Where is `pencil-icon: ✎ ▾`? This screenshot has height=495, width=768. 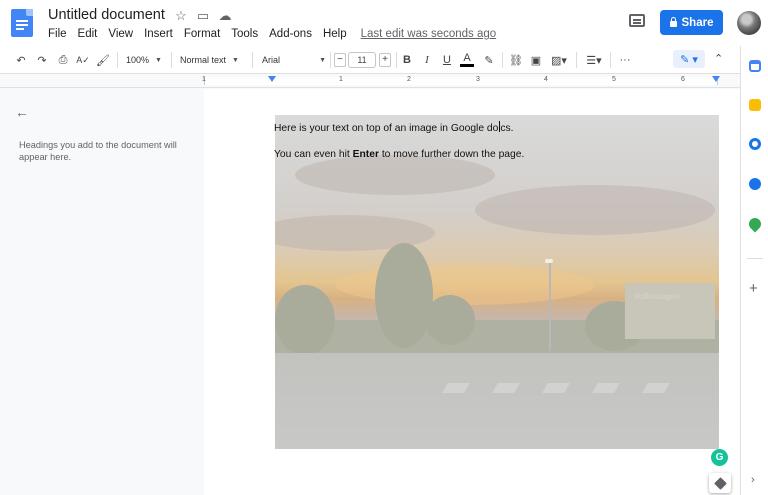 pencil-icon: ✎ ▾ is located at coordinates (689, 59).